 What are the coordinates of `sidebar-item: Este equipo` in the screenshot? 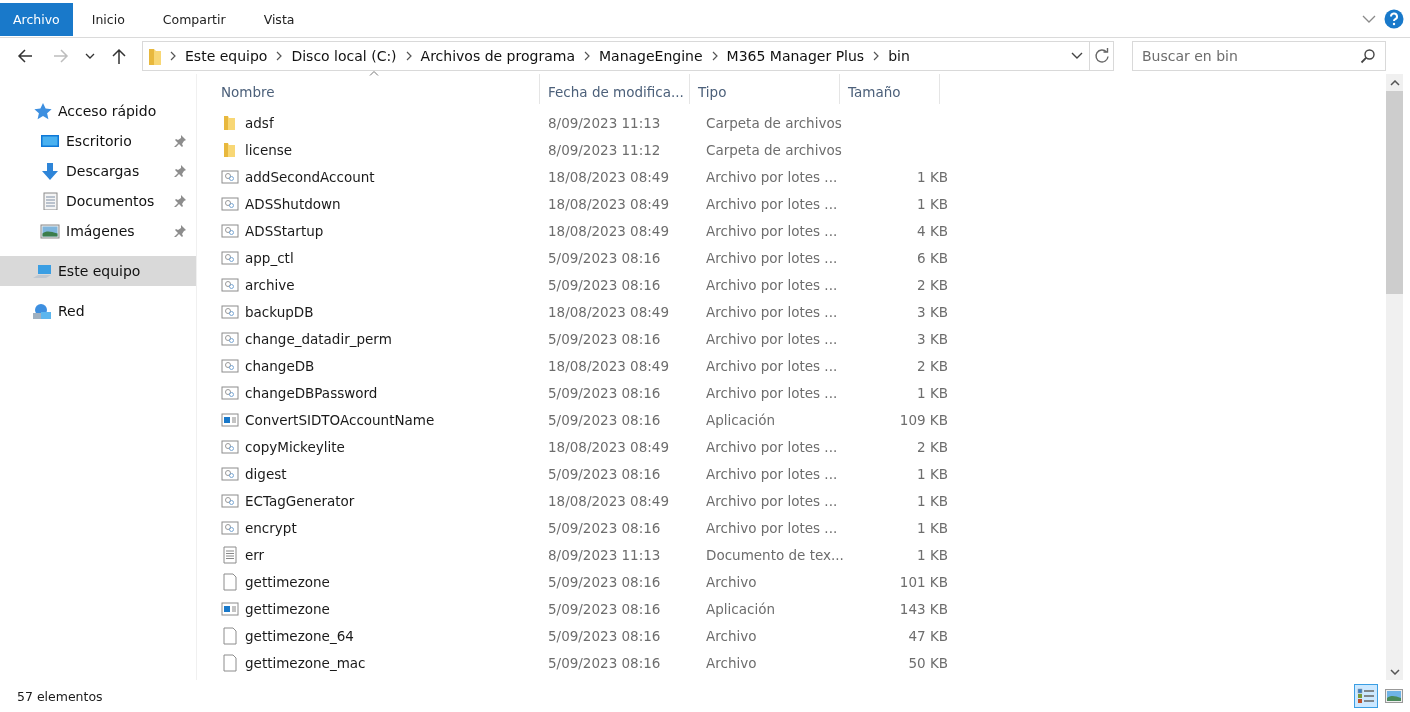 It's located at (98, 271).